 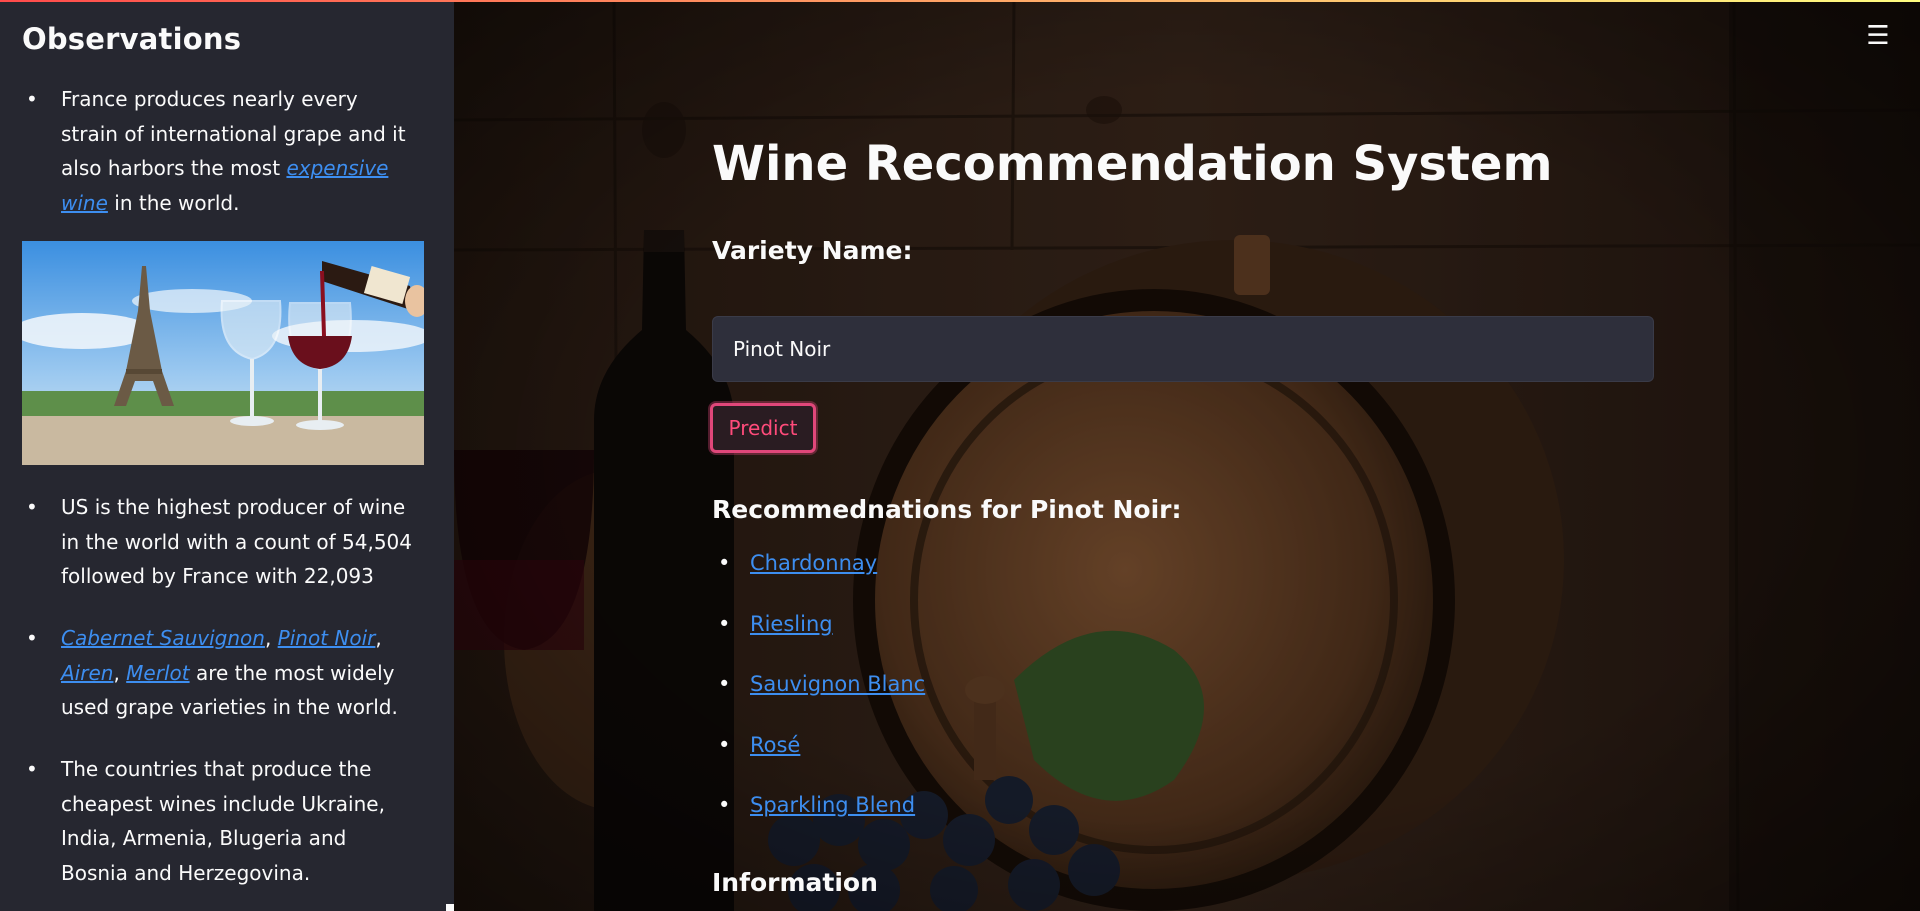 I want to click on merlot-link: Merlot, so click(x=157, y=673).